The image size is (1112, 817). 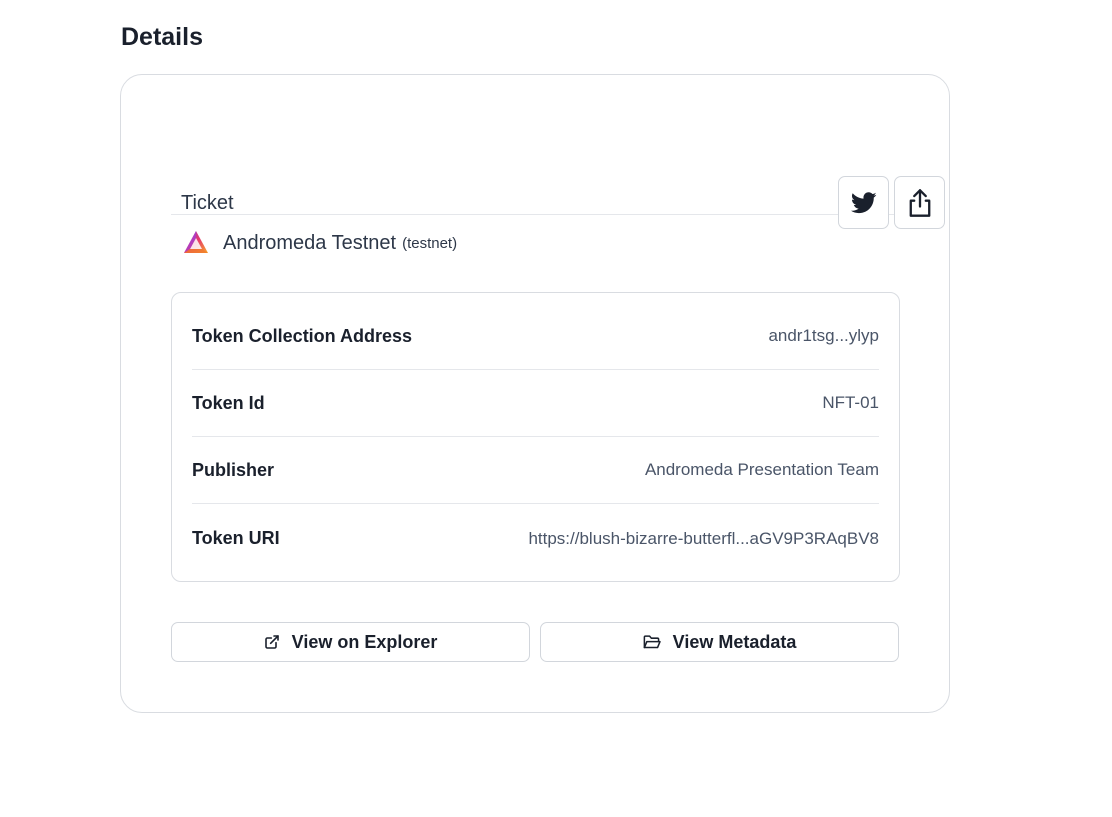 I want to click on page-title: Details, so click(x=162, y=37).